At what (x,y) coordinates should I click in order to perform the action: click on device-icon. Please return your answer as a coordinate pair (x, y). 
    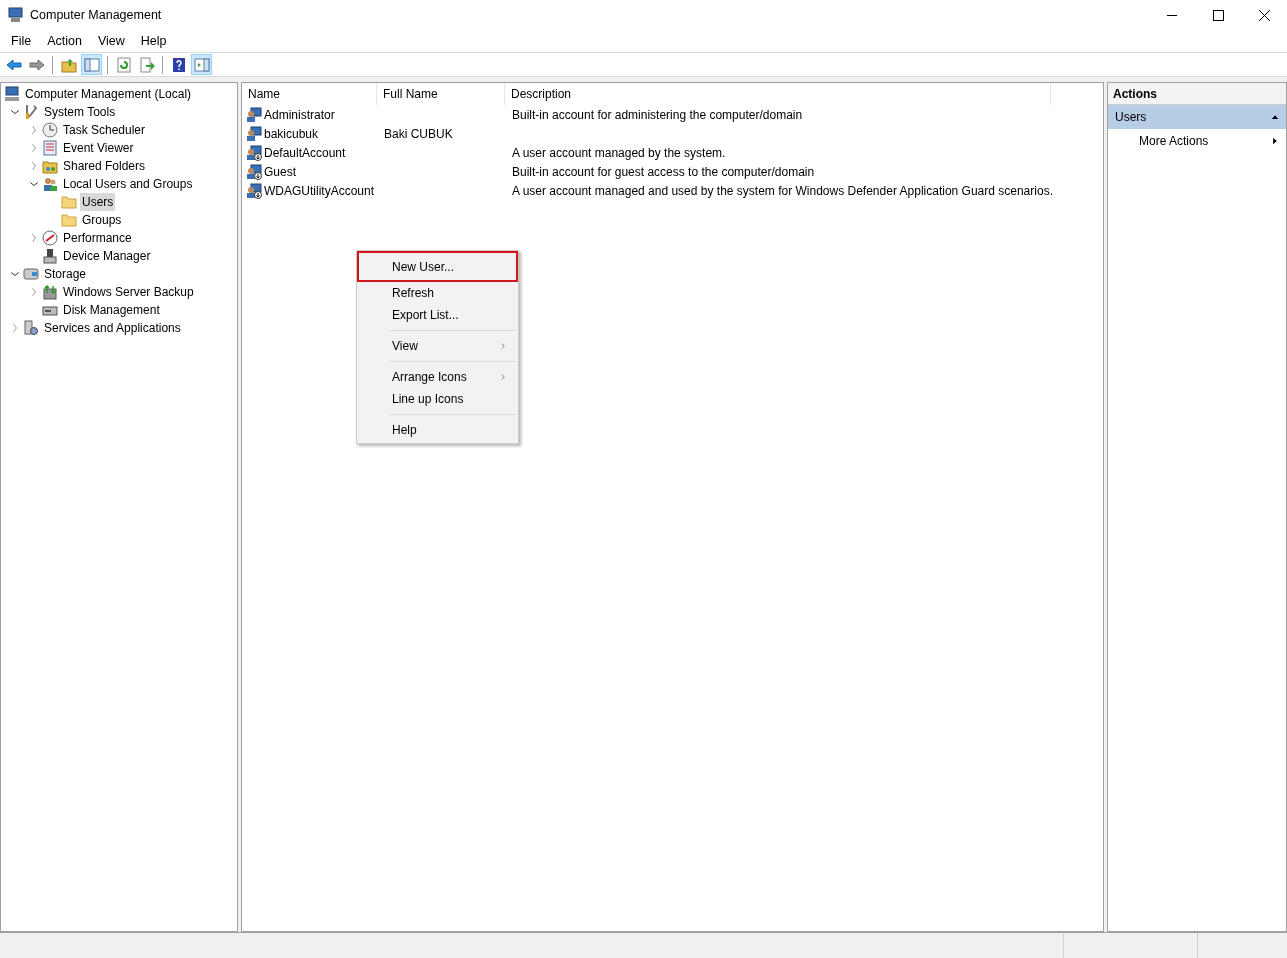
    Looking at the image, I should click on (50, 256).